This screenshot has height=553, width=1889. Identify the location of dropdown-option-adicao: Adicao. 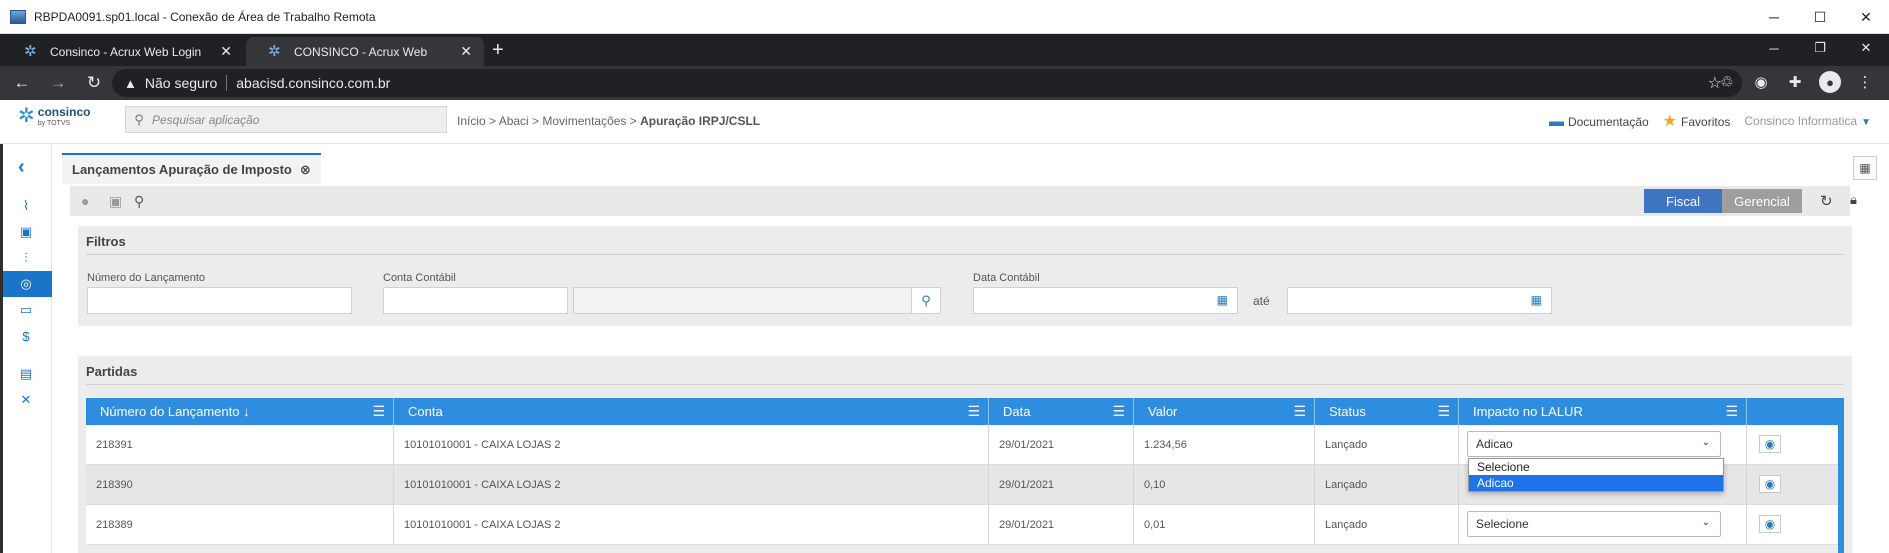
(1596, 483).